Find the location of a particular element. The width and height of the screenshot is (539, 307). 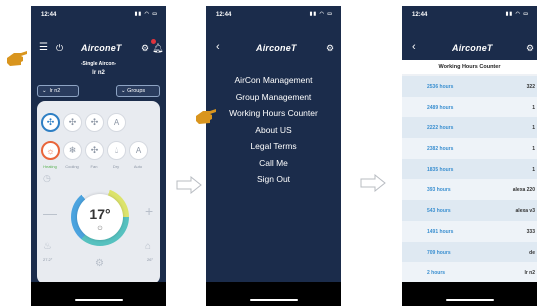

hours-value: 2222 hours is located at coordinates (440, 128).